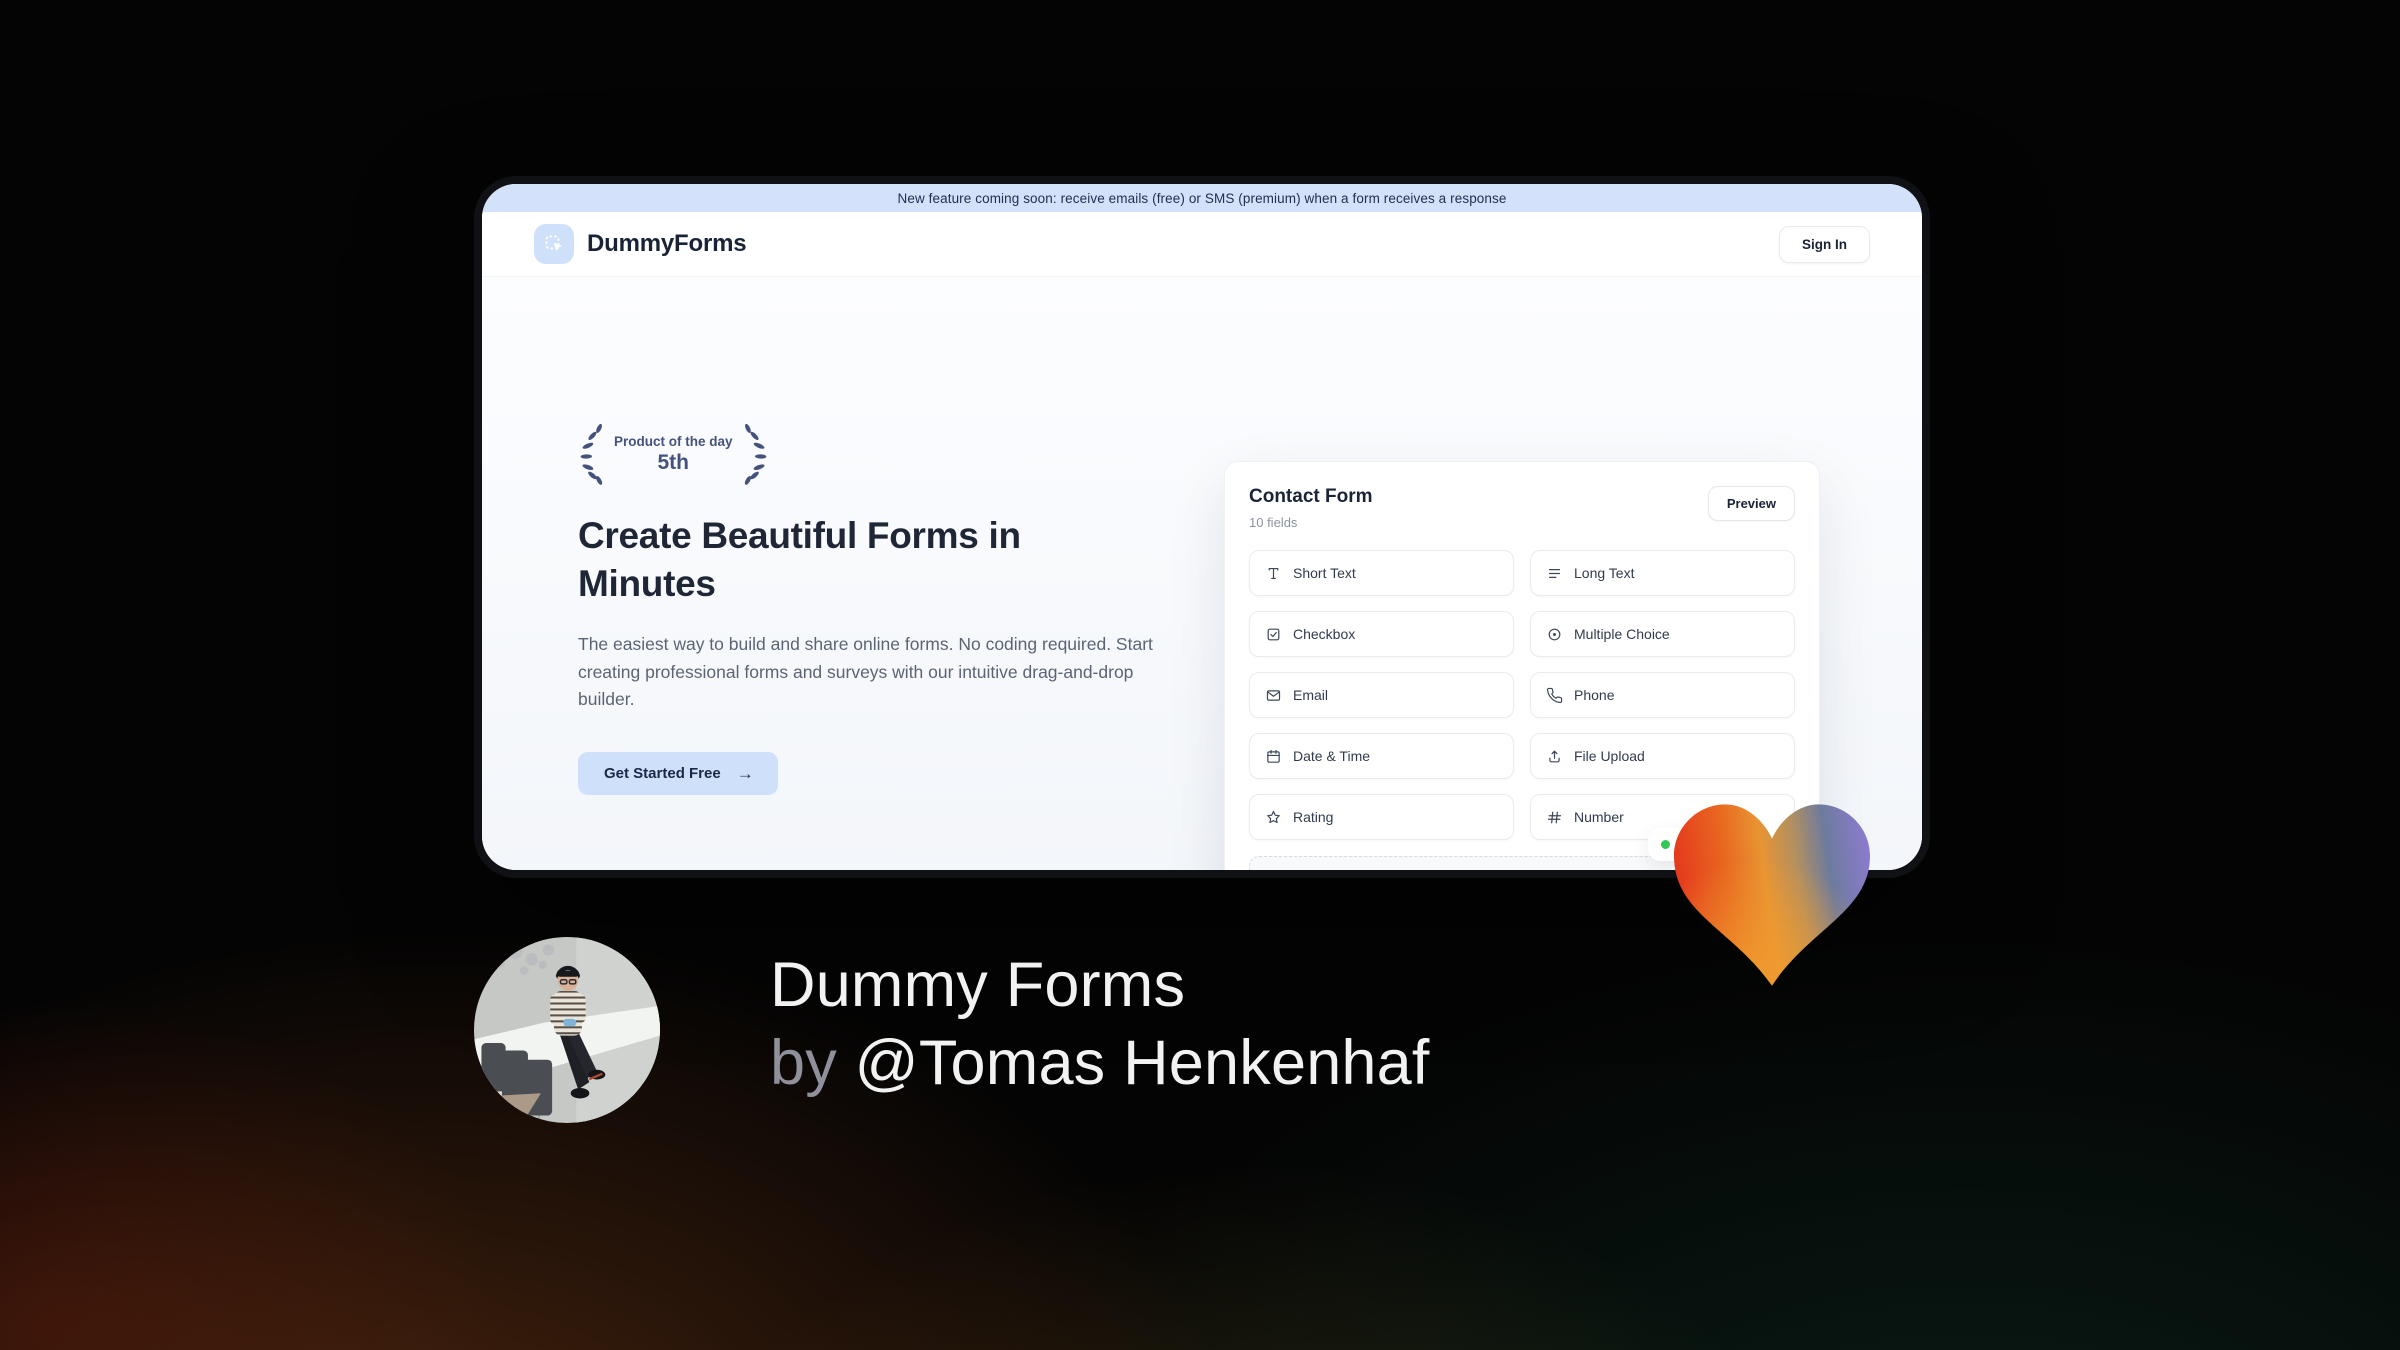  I want to click on field-type-file-upload: File Upload, so click(1662, 756).